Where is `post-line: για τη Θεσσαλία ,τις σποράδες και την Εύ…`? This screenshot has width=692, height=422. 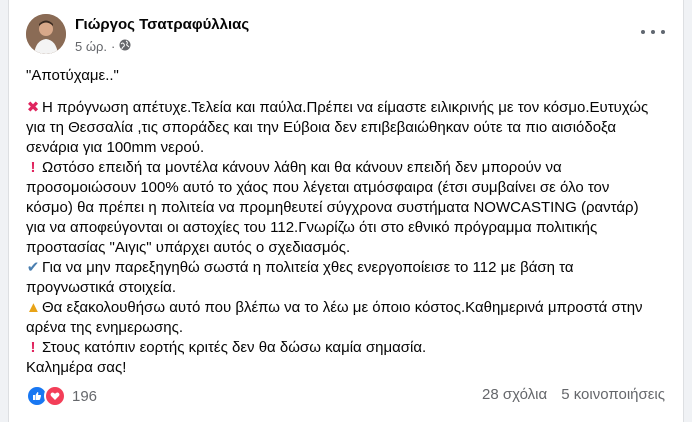 post-line: για τη Θεσσαλία ,τις σποράδες και την Εύ… is located at coordinates (321, 127).